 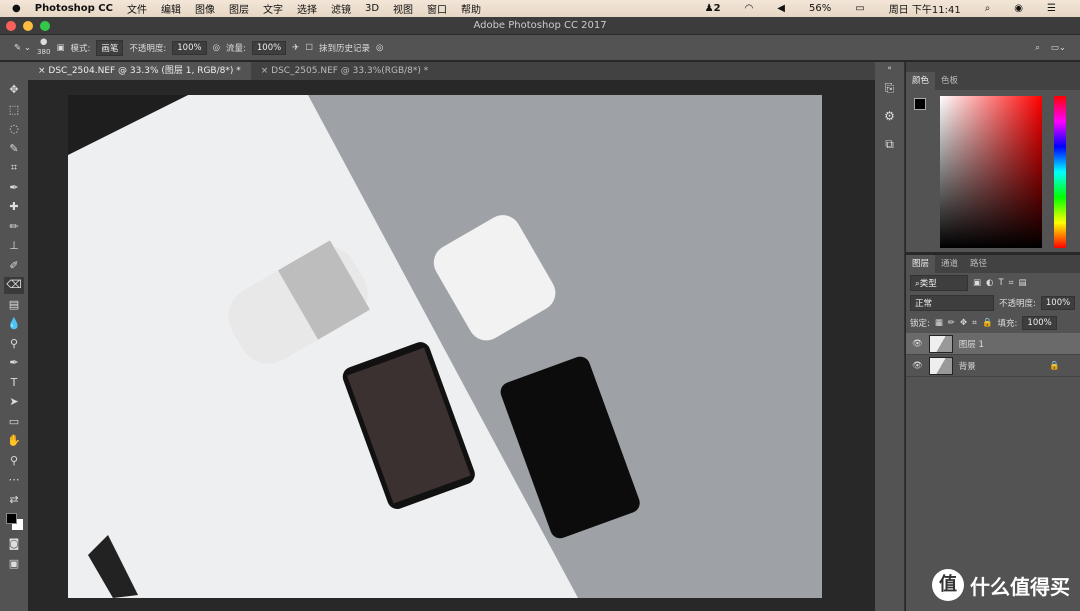 What do you see at coordinates (239, 8) in the screenshot?
I see `menu-layer: 图层` at bounding box center [239, 8].